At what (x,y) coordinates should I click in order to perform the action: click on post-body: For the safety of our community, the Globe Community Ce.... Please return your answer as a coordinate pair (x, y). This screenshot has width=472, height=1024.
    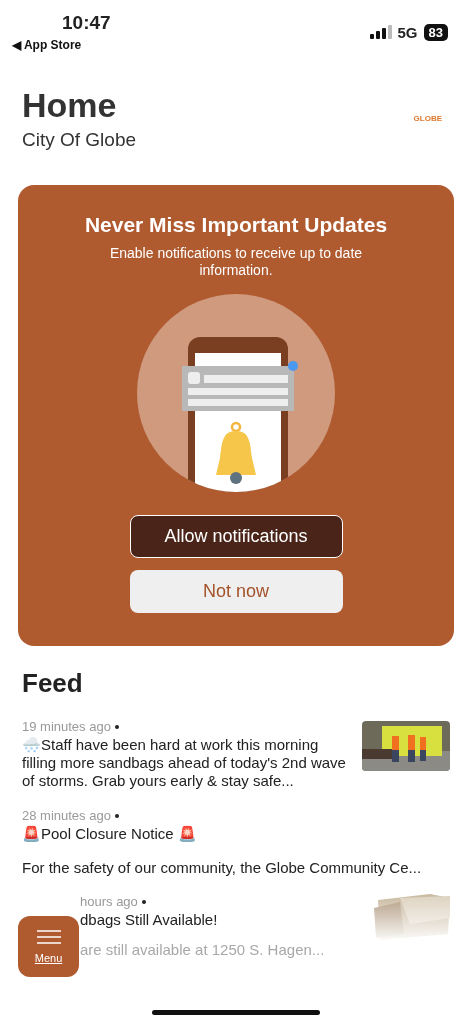
    Looking at the image, I should click on (222, 867).